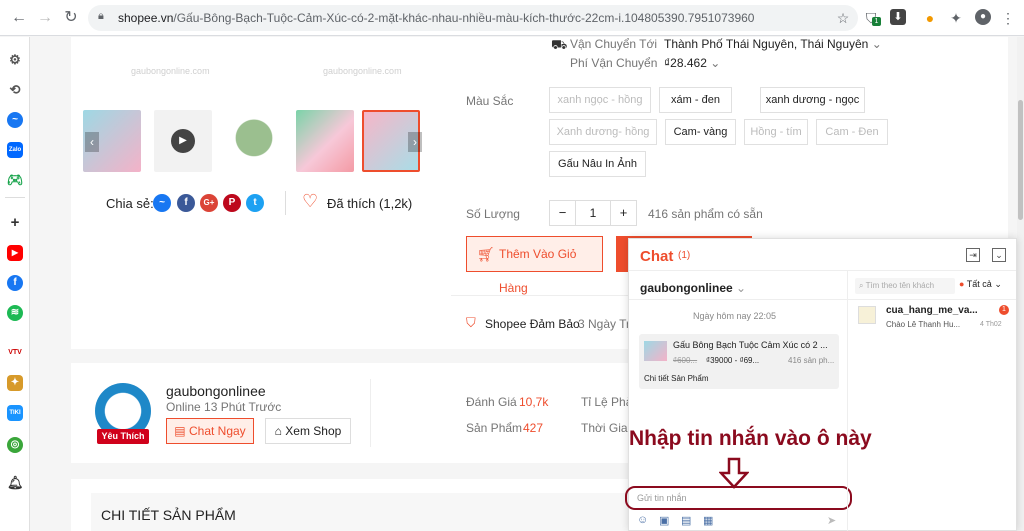 The width and height of the screenshot is (1024, 531). What do you see at coordinates (255, 203) in the screenshot?
I see `twitter-share-icon: t` at bounding box center [255, 203].